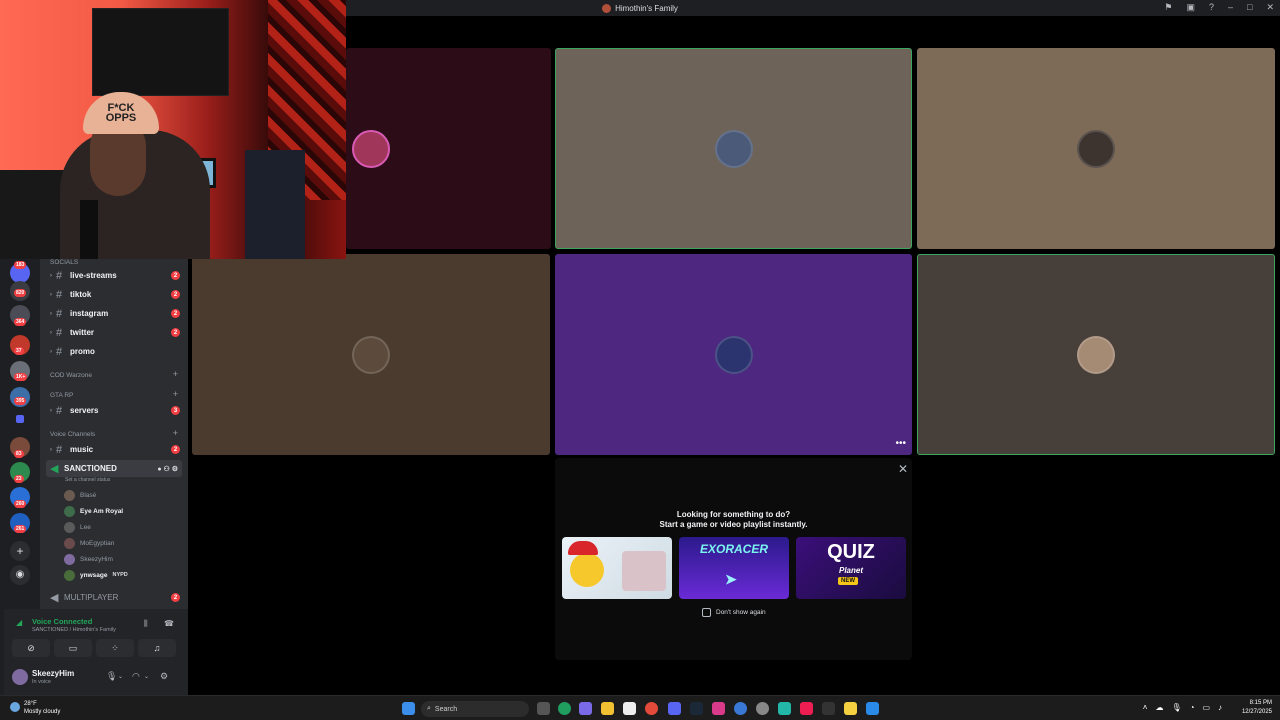  I want to click on tiktok-icon, so click(806, 708).